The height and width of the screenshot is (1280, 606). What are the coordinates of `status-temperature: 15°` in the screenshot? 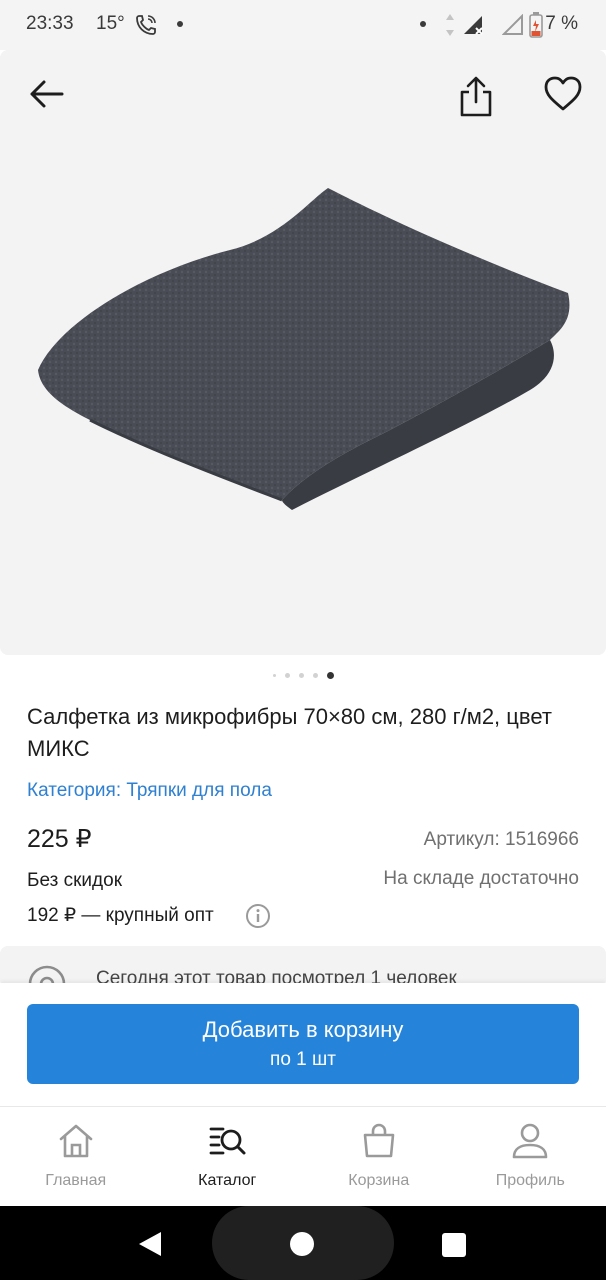 It's located at (110, 23).